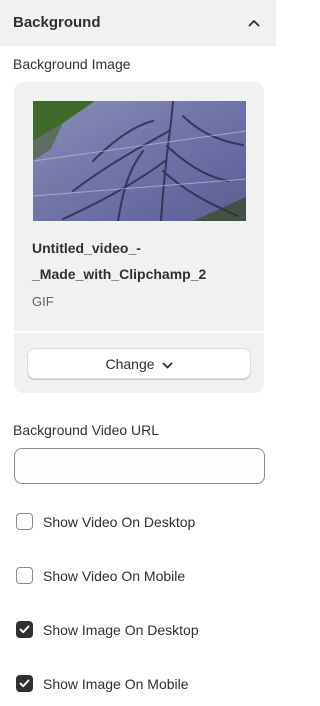 The width and height of the screenshot is (320, 706). Describe the element at coordinates (116, 683) in the screenshot. I see `checkbox-label: Show Image On Mobile` at that location.